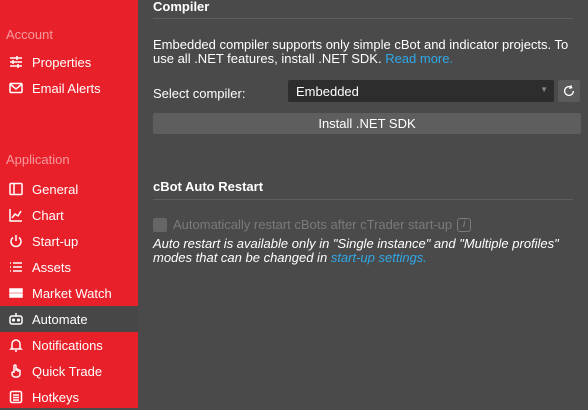 Image resolution: width=588 pixels, height=410 pixels. What do you see at coordinates (69, 215) in the screenshot?
I see `sidebar-item-chart: Chart` at bounding box center [69, 215].